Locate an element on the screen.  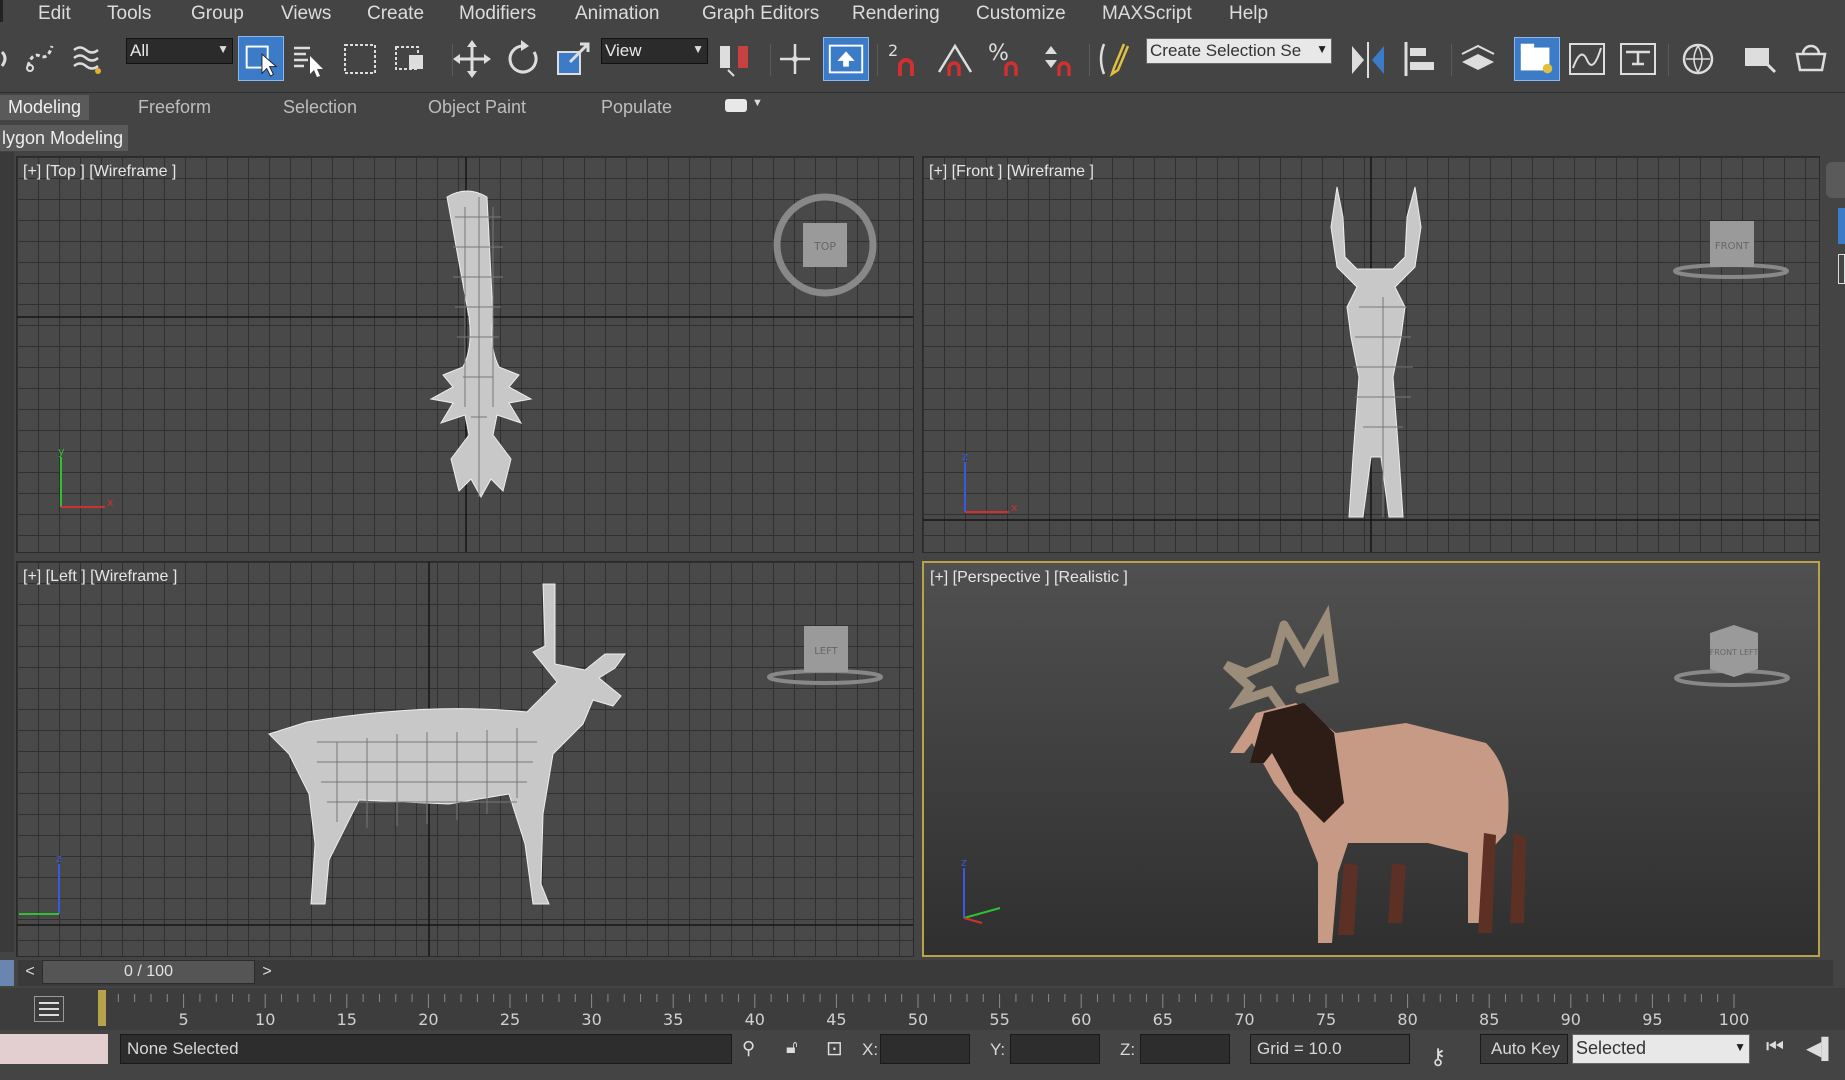
ribbon-options-icon is located at coordinates (736, 105).